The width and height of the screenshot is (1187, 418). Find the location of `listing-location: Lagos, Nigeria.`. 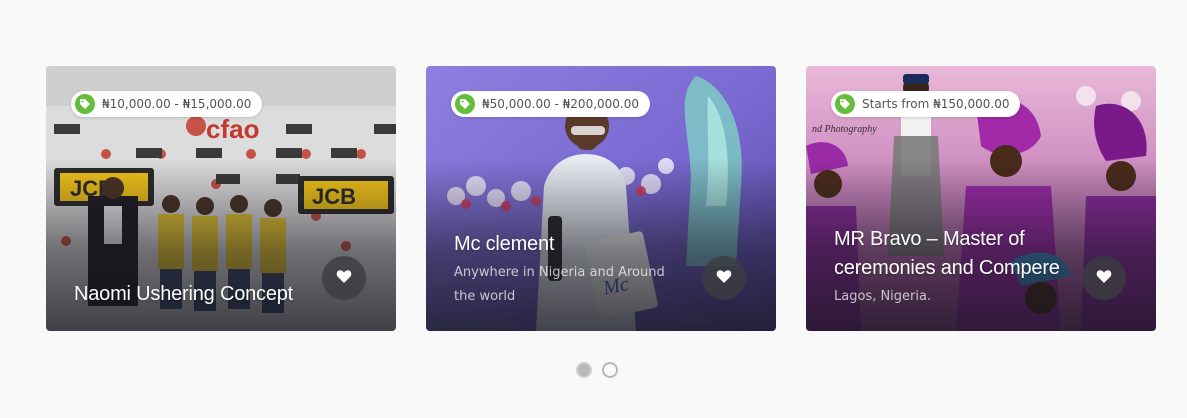

listing-location: Lagos, Nigeria. is located at coordinates (883, 296).